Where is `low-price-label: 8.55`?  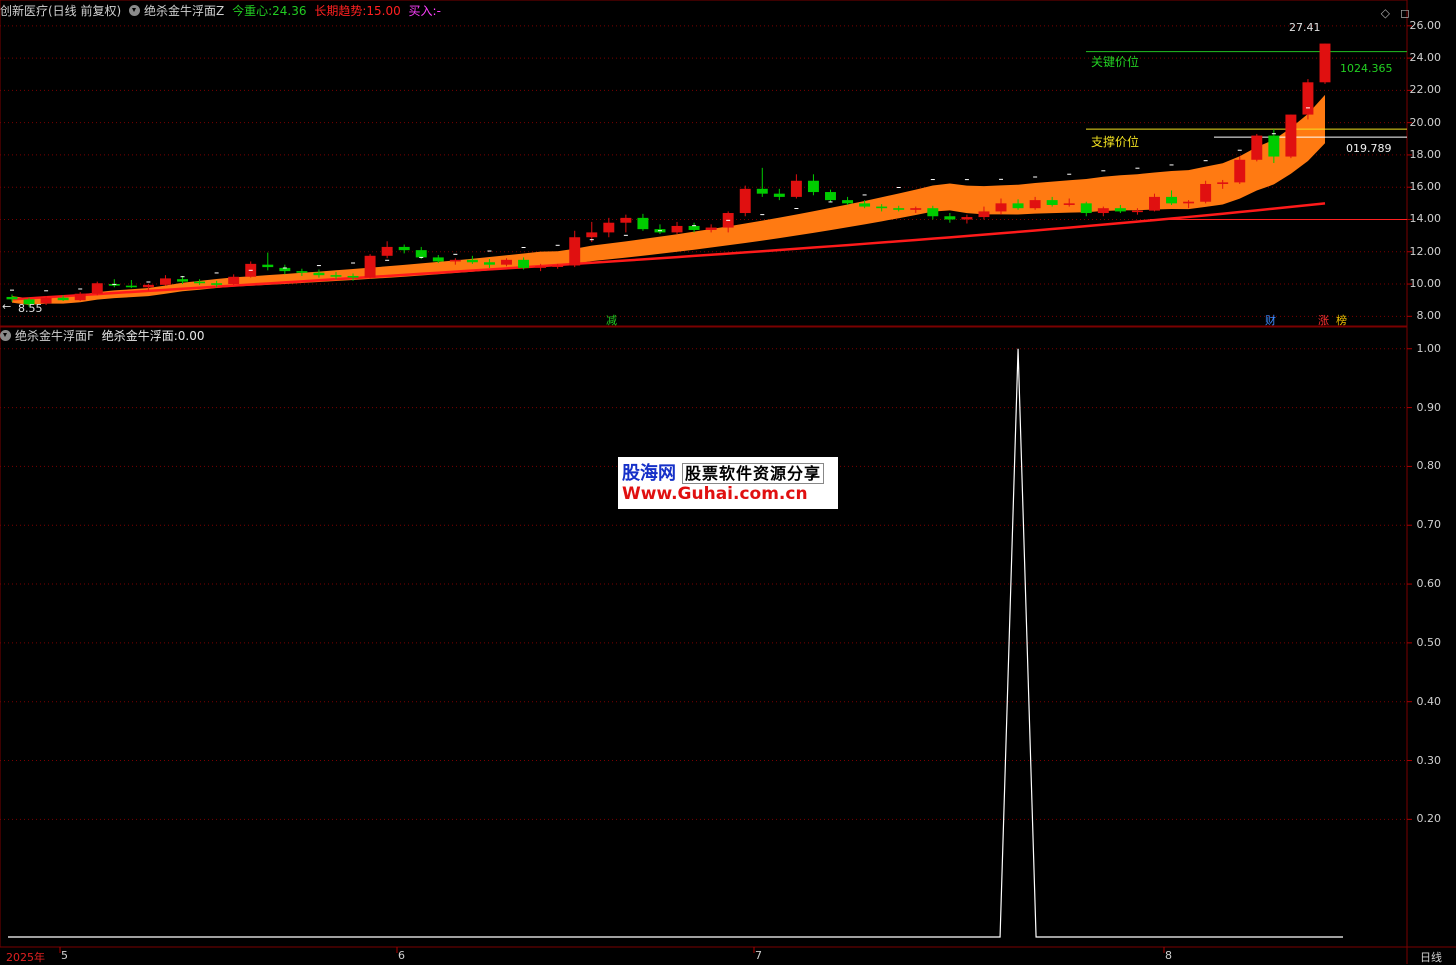 low-price-label: 8.55 is located at coordinates (30, 308).